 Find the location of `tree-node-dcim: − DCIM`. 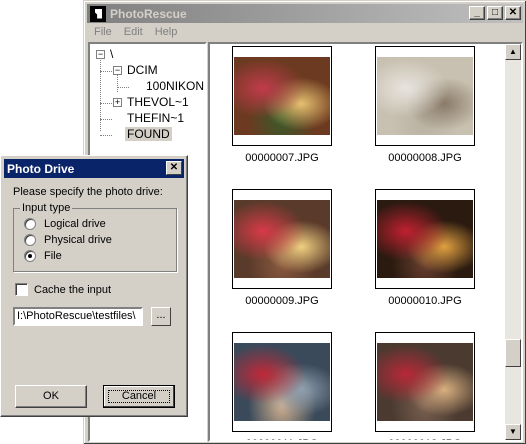

tree-node-dcim: − DCIM is located at coordinates (135, 70).